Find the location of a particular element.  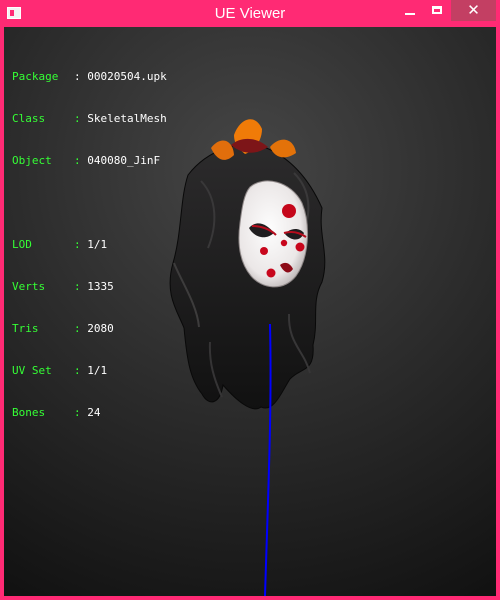

close-icon: ✕ is located at coordinates (473, 10).